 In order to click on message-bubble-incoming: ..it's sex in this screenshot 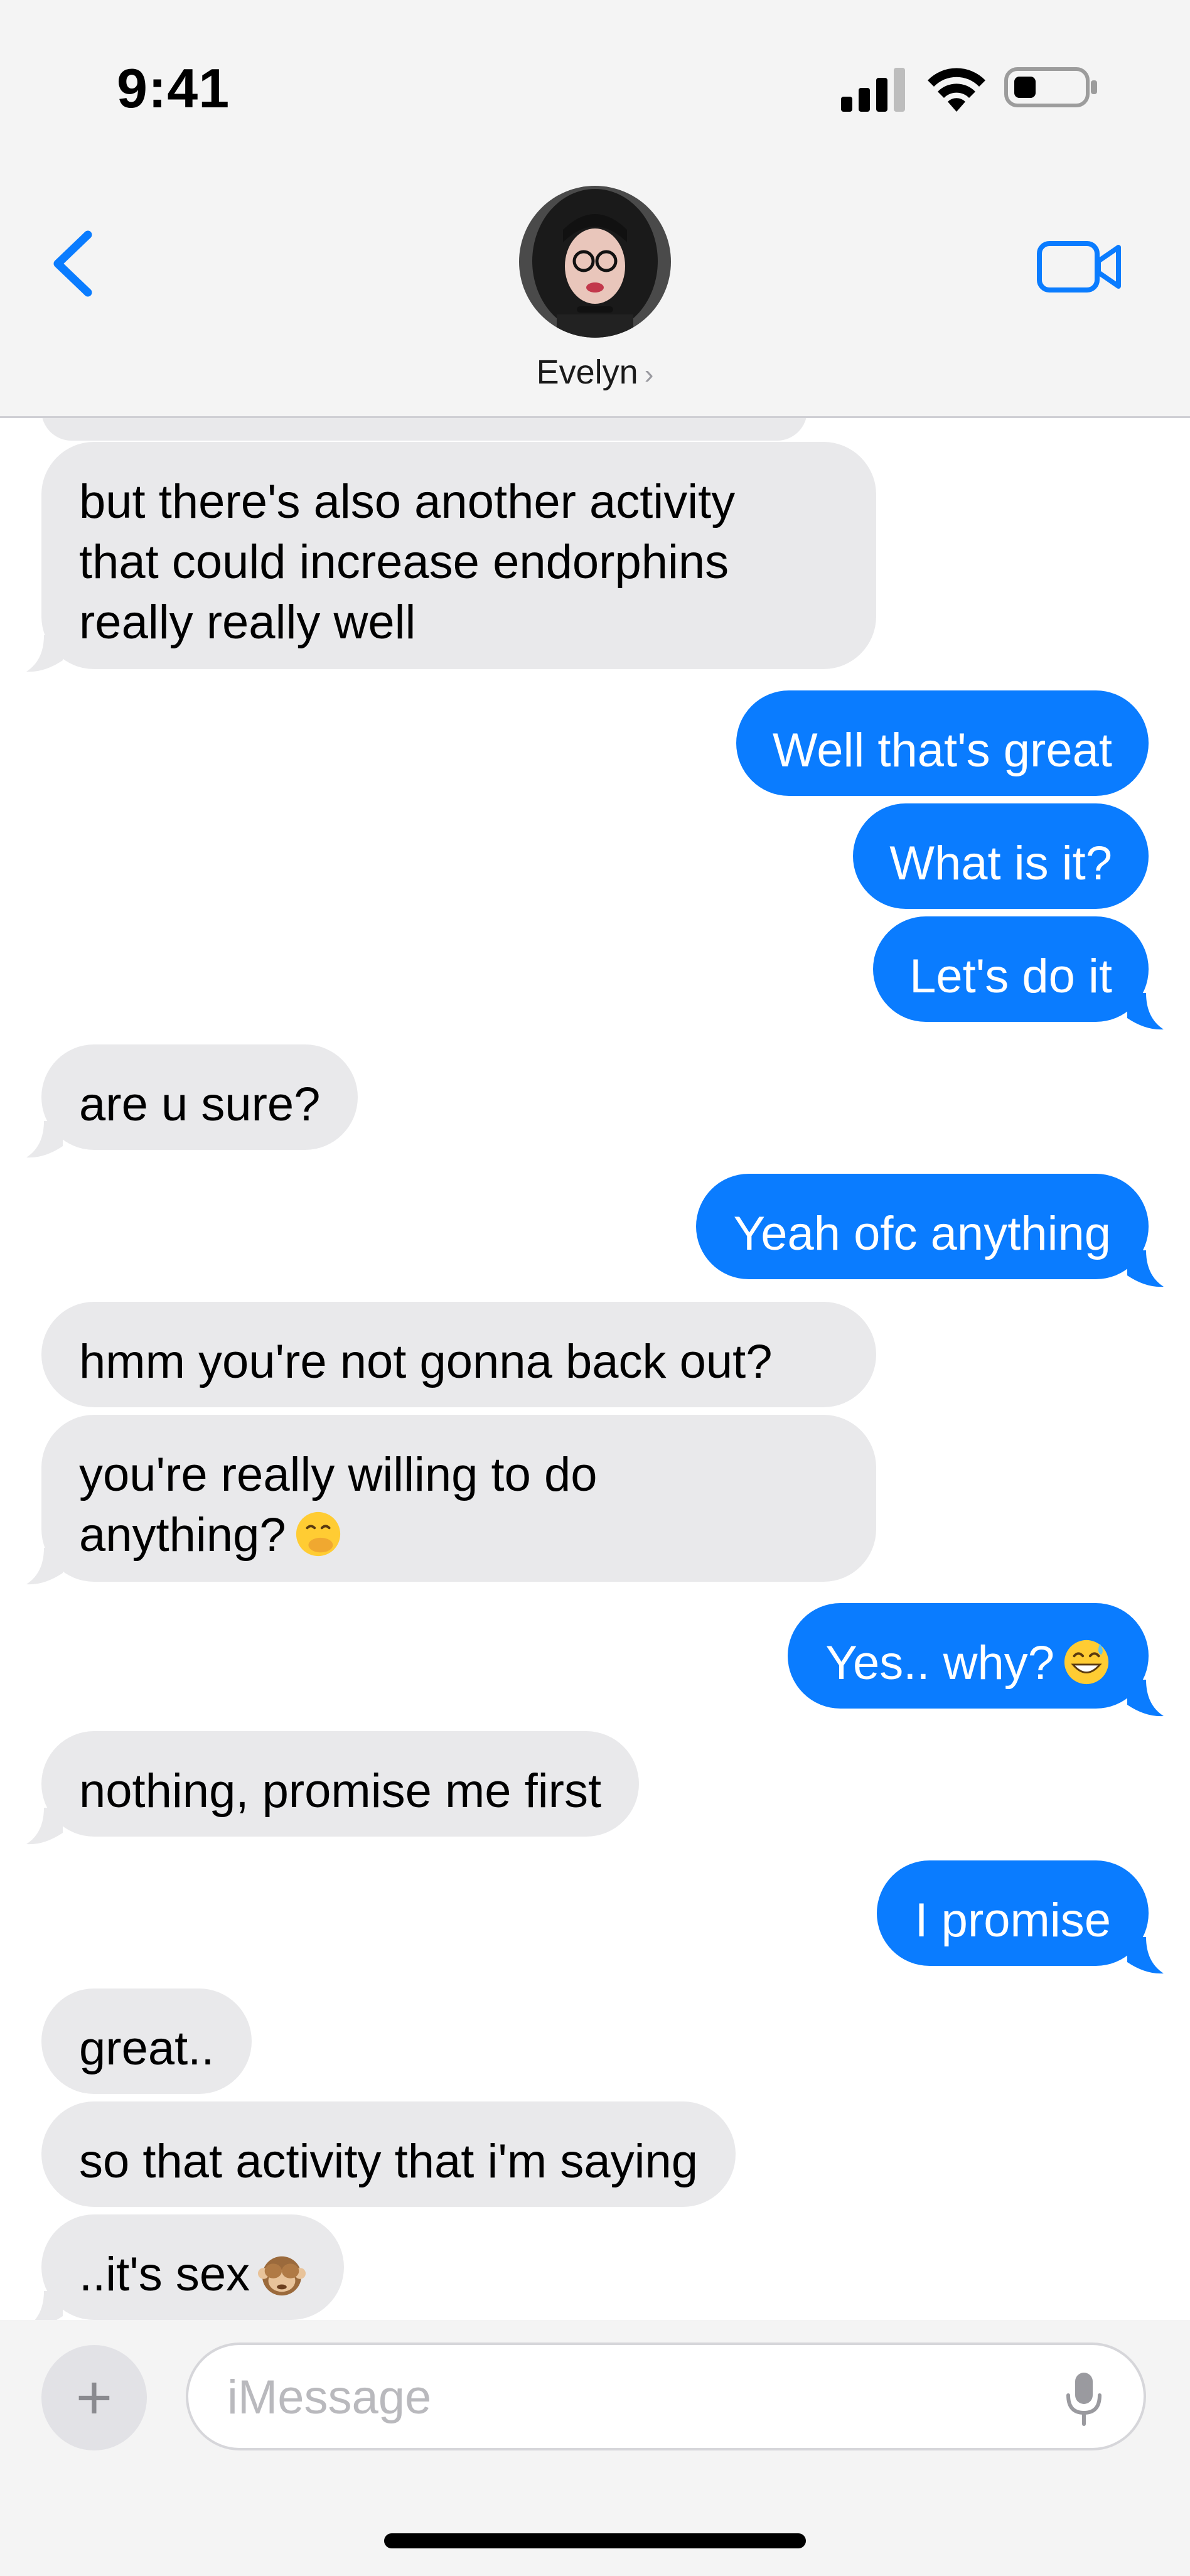, I will do `click(193, 2267)`.